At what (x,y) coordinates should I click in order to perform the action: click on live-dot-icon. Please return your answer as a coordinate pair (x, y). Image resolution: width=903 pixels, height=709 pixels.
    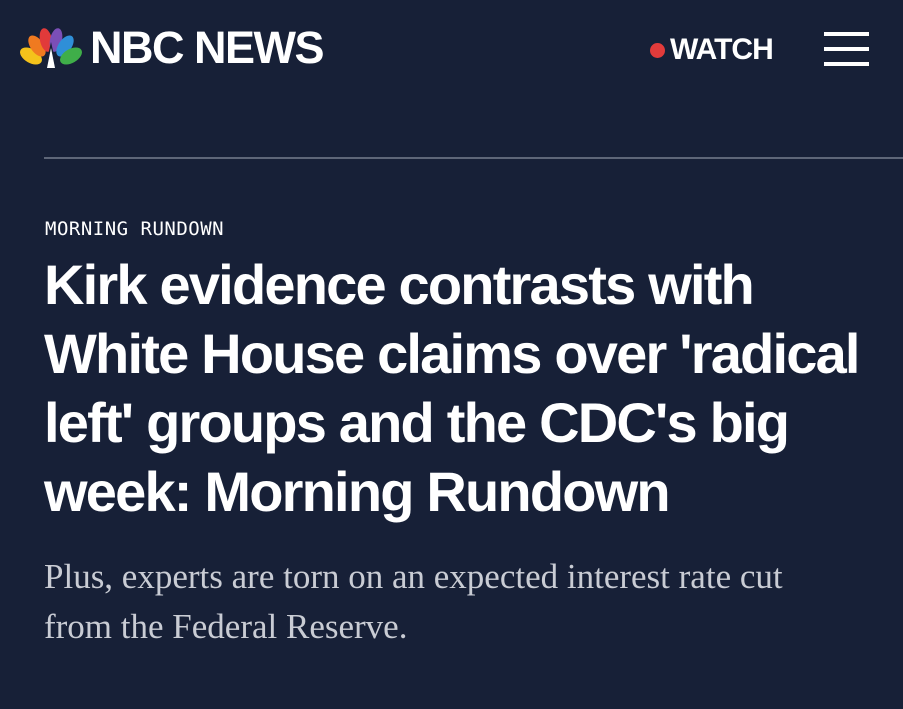
    Looking at the image, I should click on (657, 50).